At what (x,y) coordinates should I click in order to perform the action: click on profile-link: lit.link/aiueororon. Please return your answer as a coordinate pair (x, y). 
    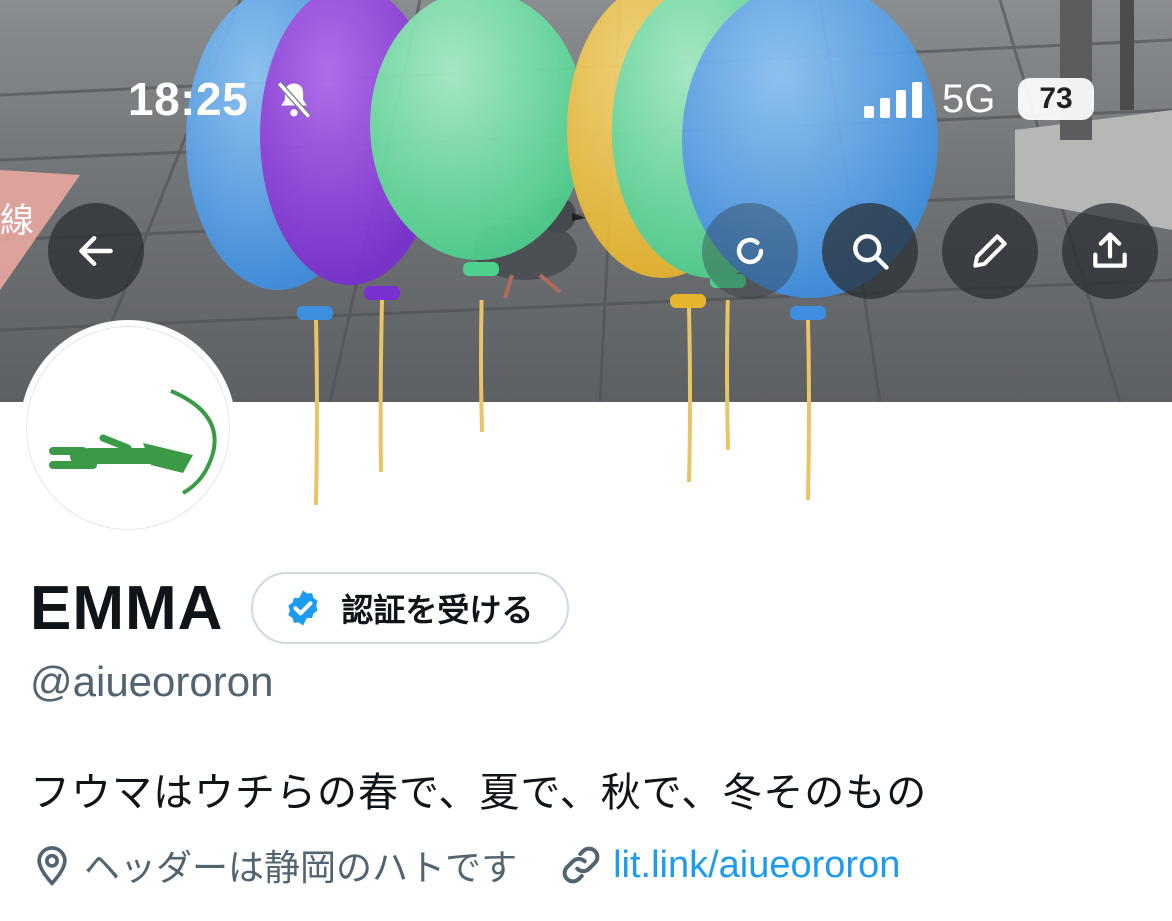
    Looking at the image, I should click on (756, 865).